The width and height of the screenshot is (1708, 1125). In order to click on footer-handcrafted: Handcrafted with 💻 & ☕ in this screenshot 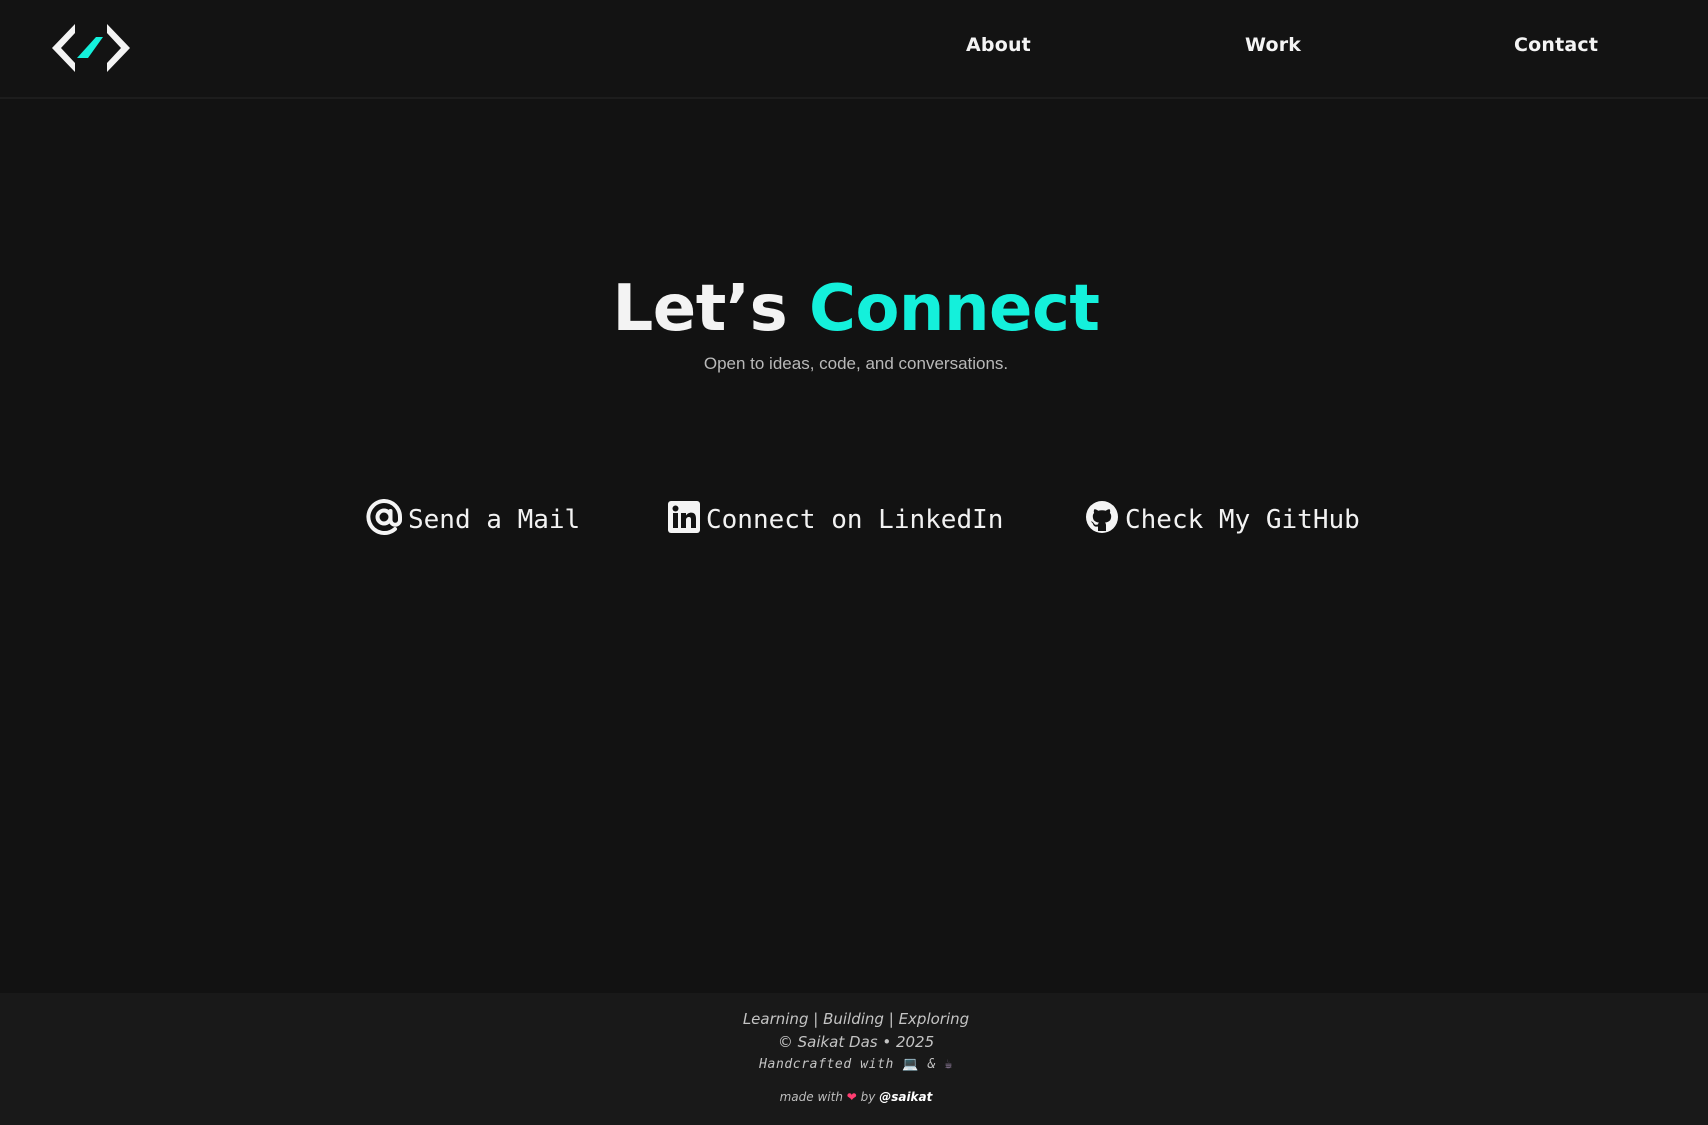, I will do `click(854, 1064)`.